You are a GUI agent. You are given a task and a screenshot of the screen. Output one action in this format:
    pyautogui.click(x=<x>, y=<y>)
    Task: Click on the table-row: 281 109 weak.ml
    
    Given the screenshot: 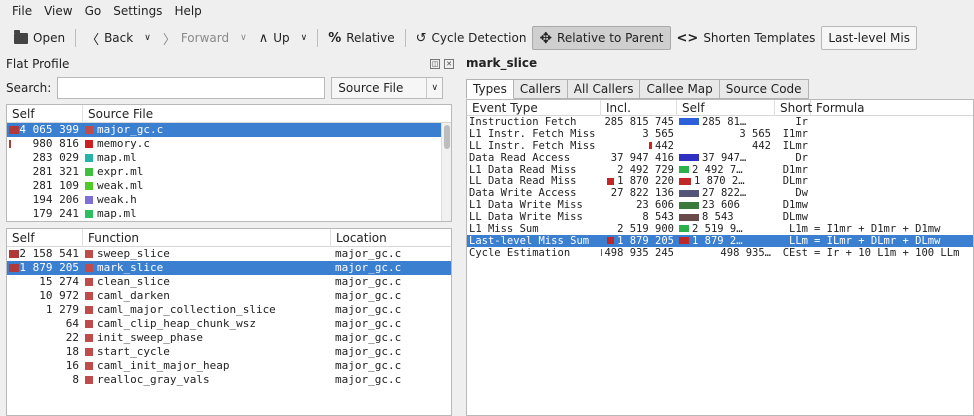 What is the action you would take?
    pyautogui.click(x=229, y=186)
    